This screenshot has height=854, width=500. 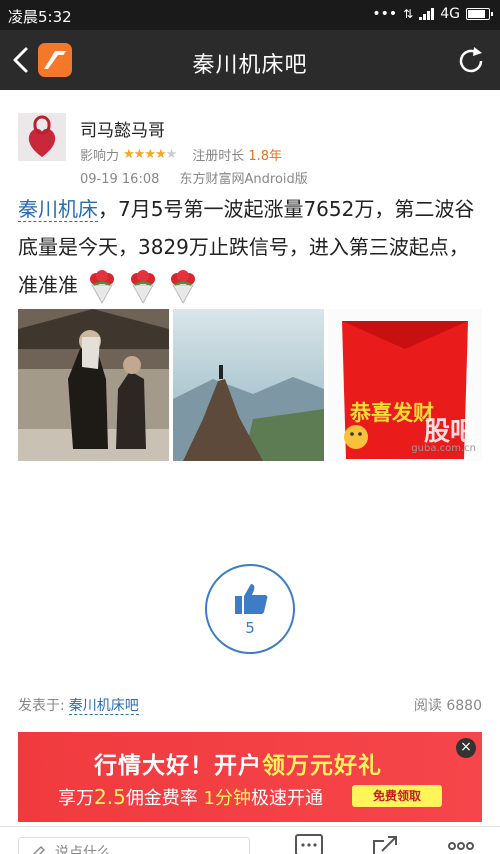 I want to click on post-date: 09-19 16:08, so click(x=120, y=179).